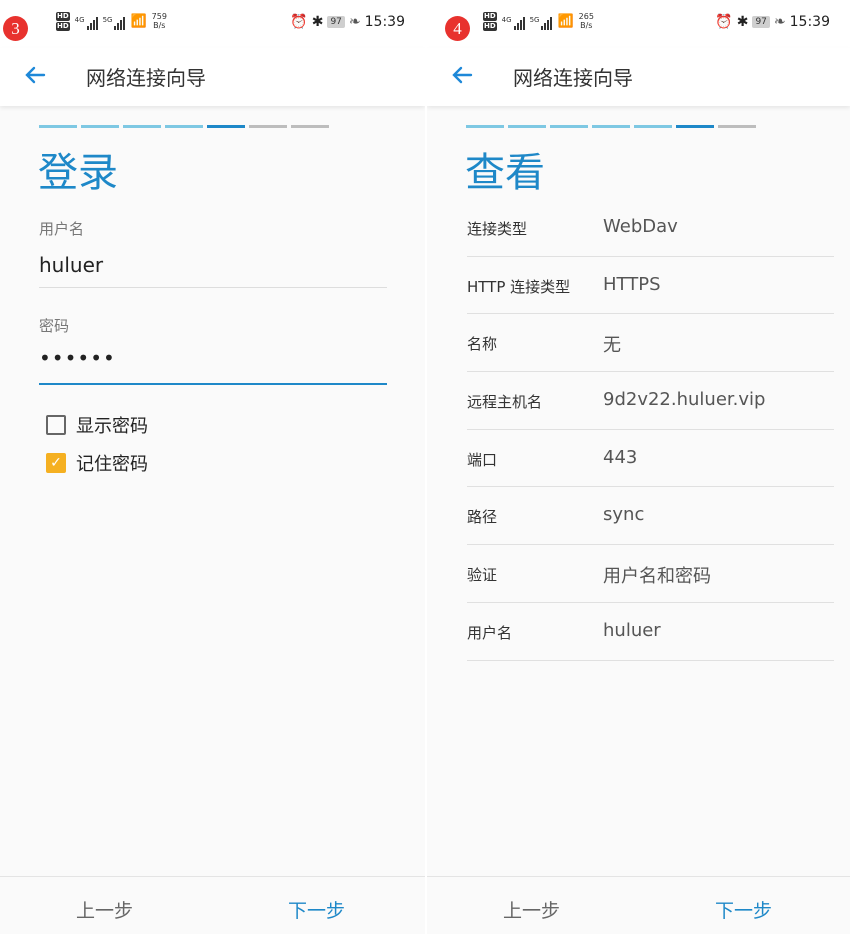 This screenshot has height=934, width=850. I want to click on row-key: 用户名, so click(490, 632).